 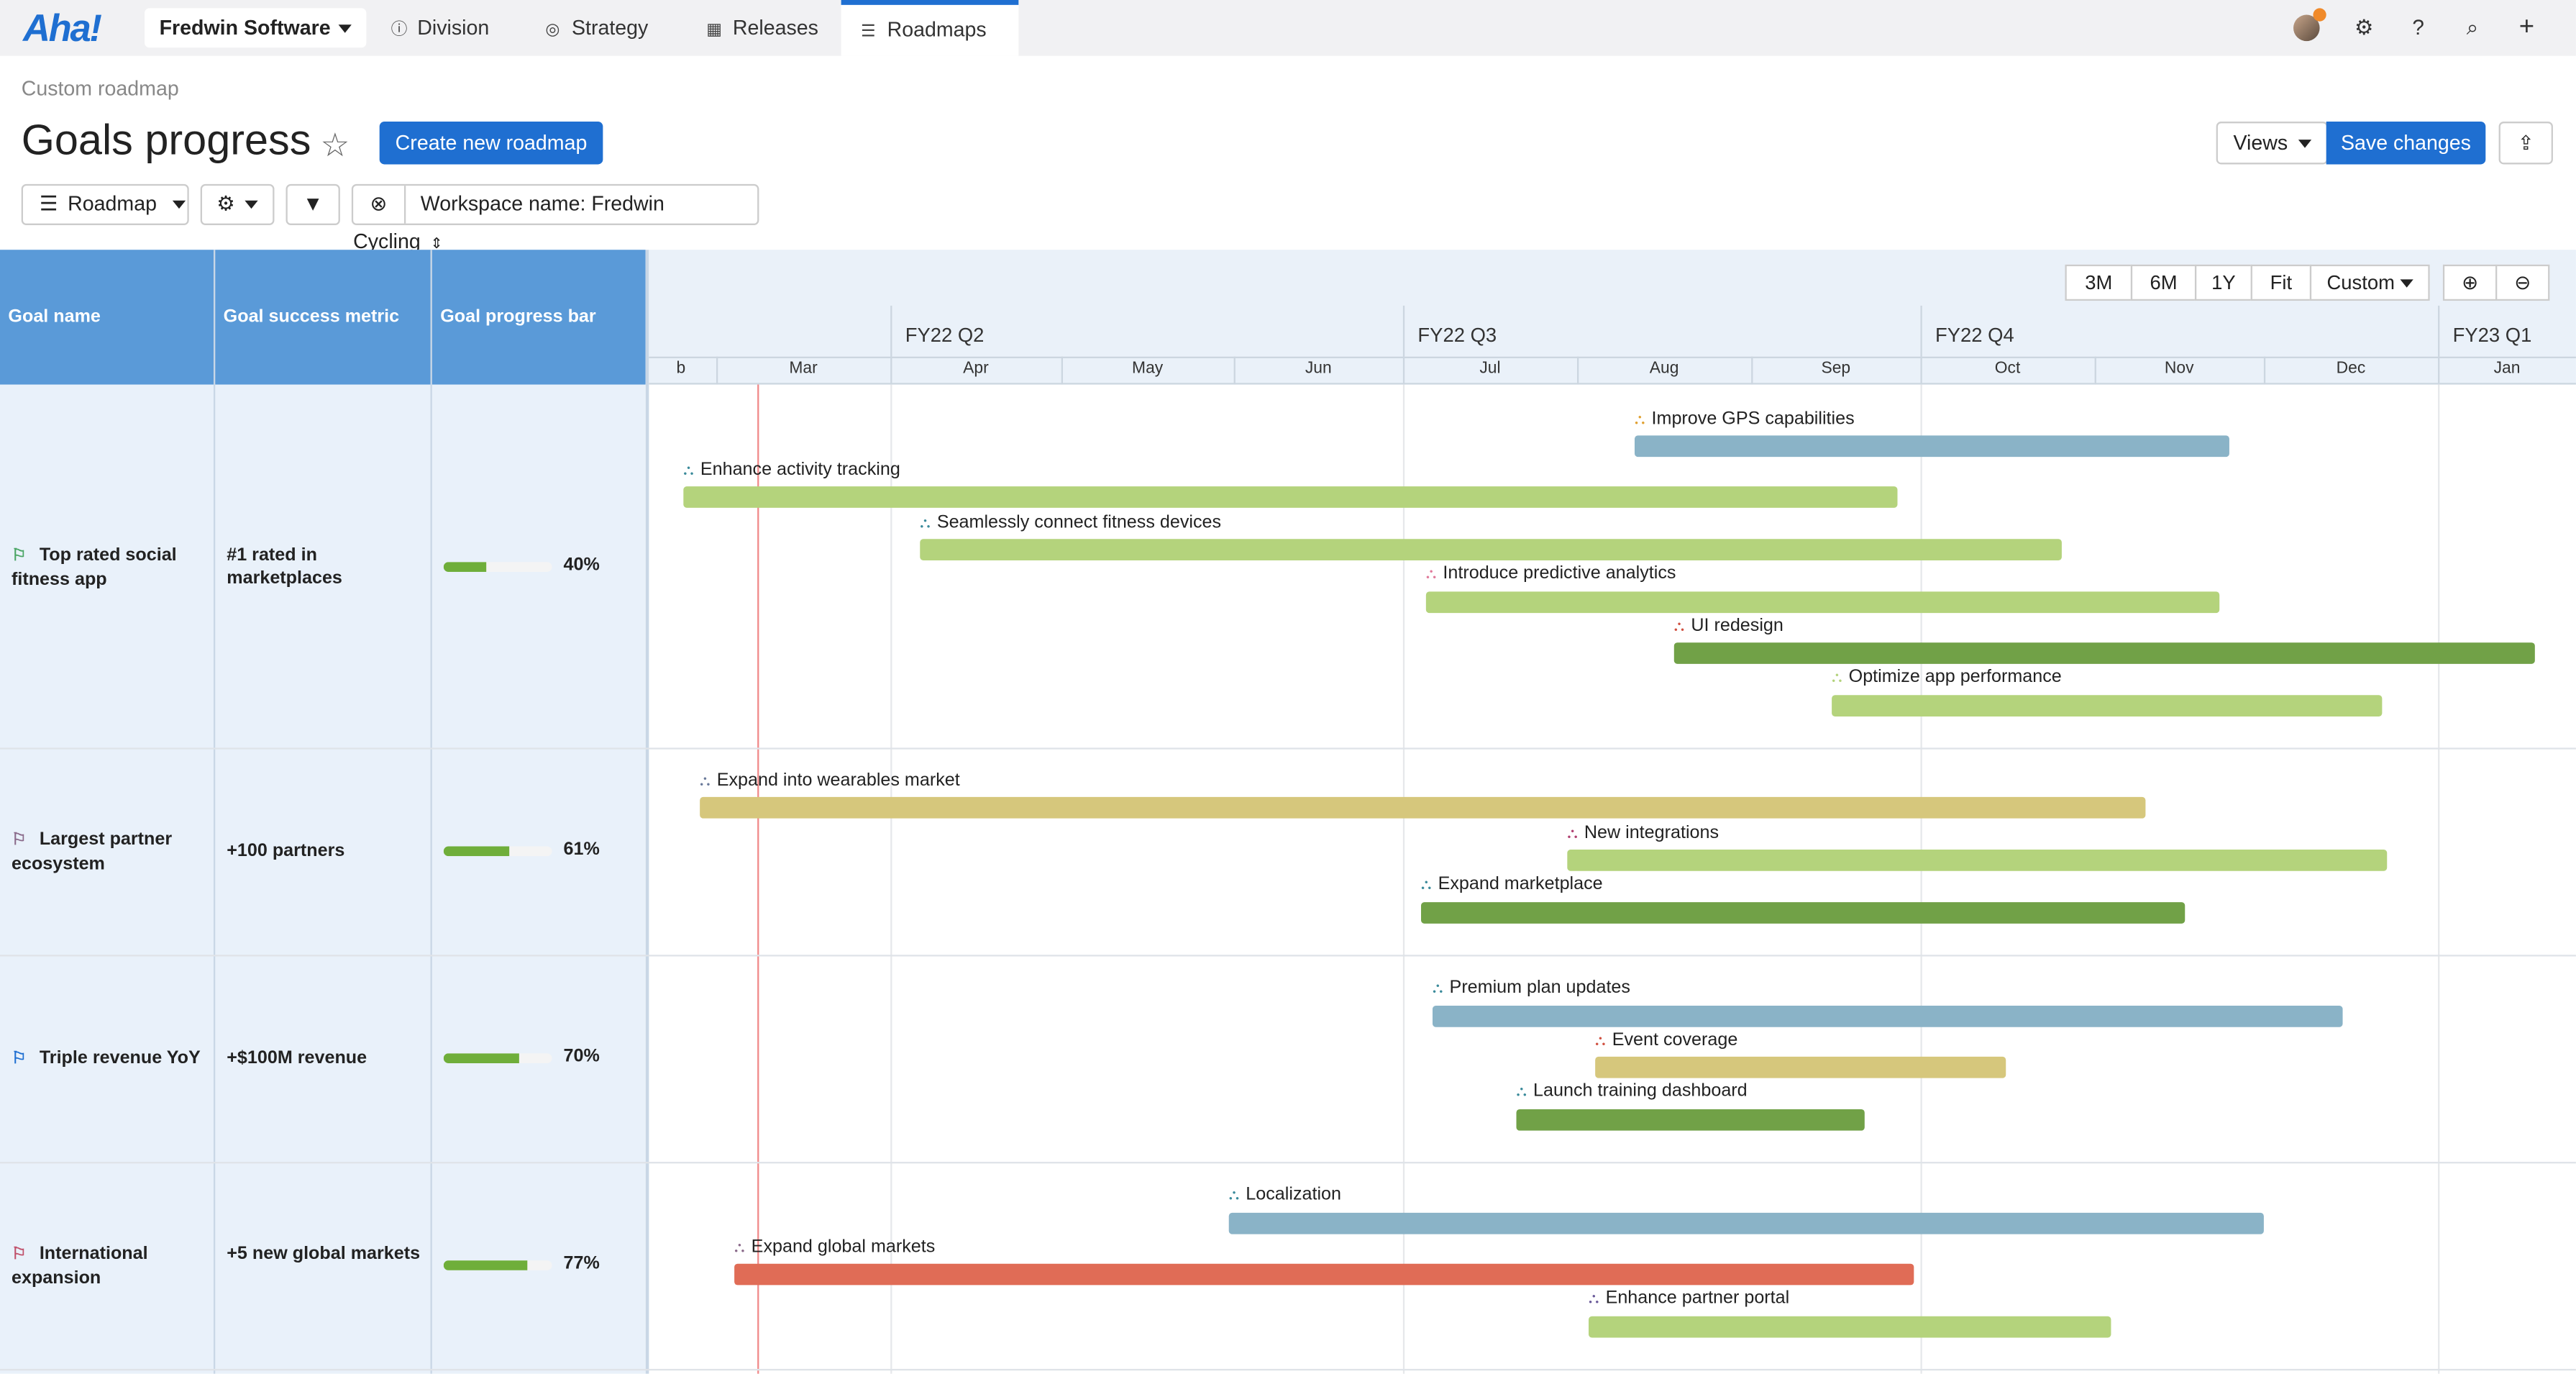 I want to click on initiative-label: ⛬ Event coverage, so click(x=1666, y=1040).